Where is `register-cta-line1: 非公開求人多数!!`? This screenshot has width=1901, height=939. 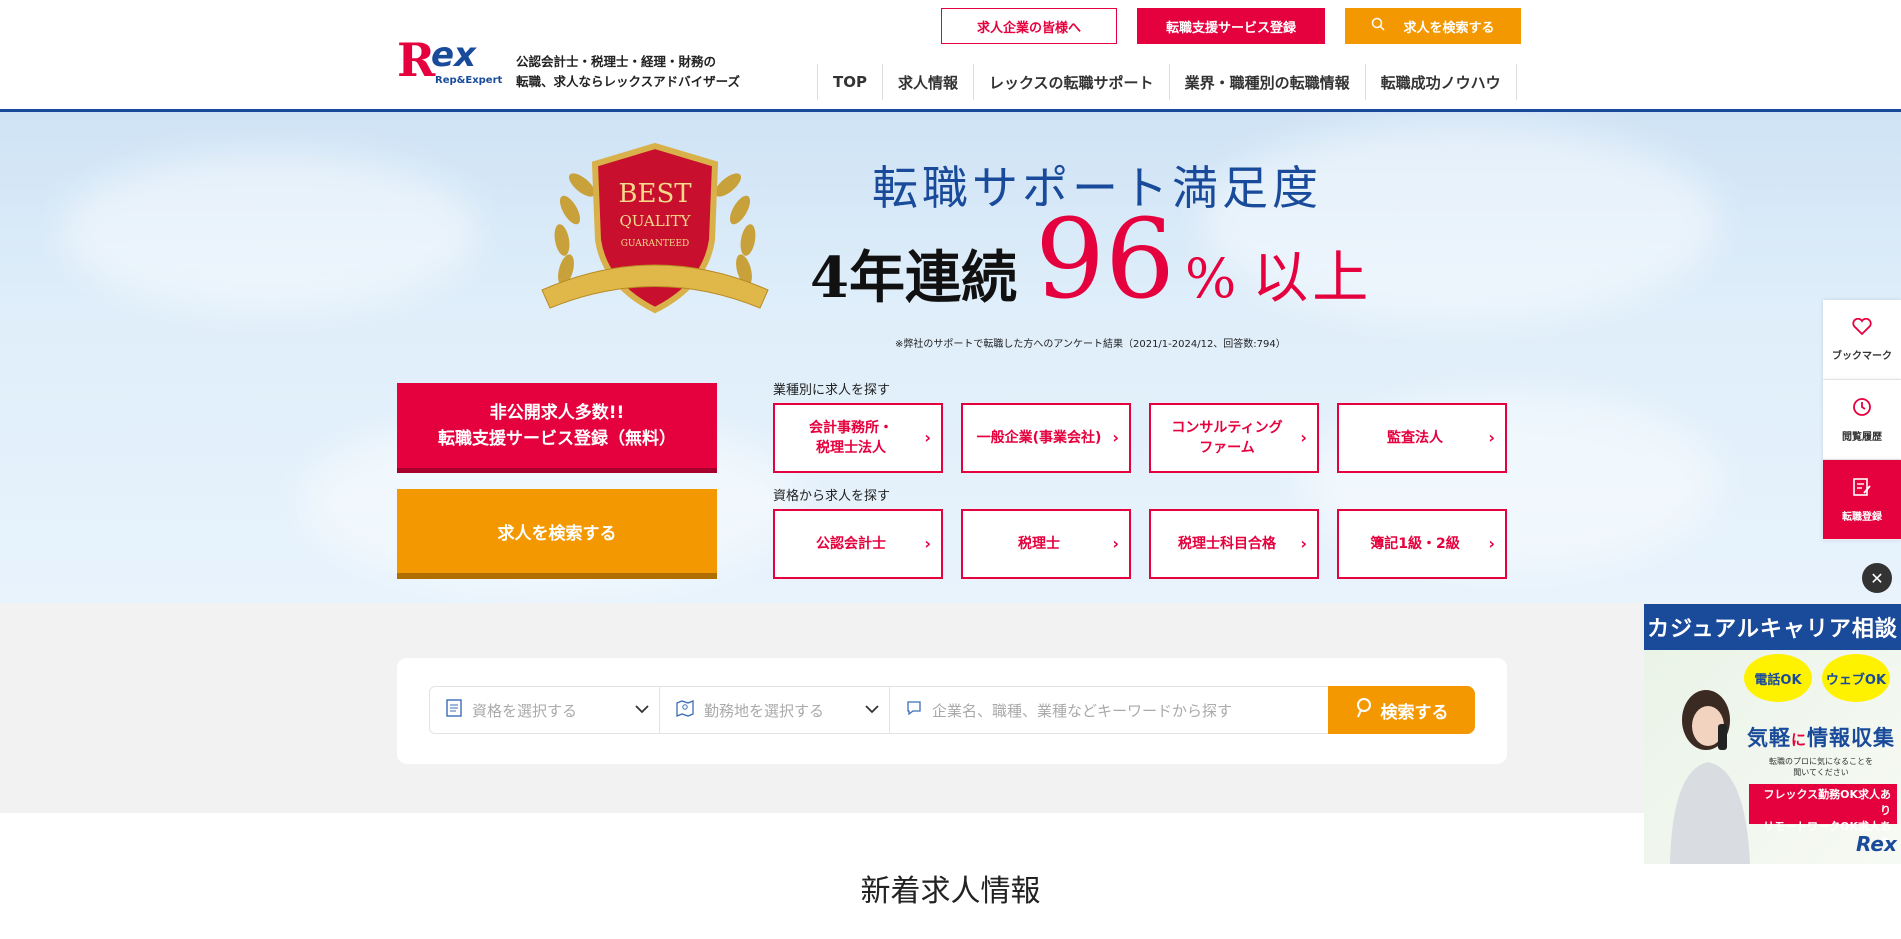 register-cta-line1: 非公開求人多数!! is located at coordinates (557, 412).